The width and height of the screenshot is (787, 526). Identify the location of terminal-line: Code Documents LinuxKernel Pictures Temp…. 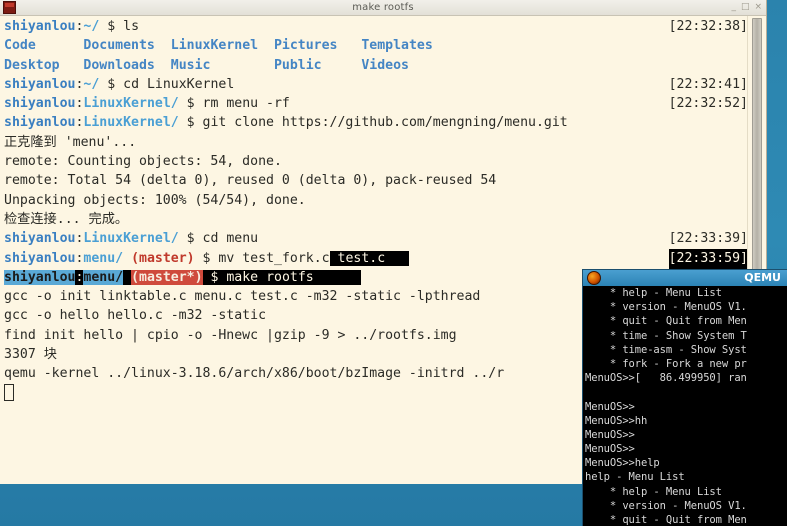
(376, 45).